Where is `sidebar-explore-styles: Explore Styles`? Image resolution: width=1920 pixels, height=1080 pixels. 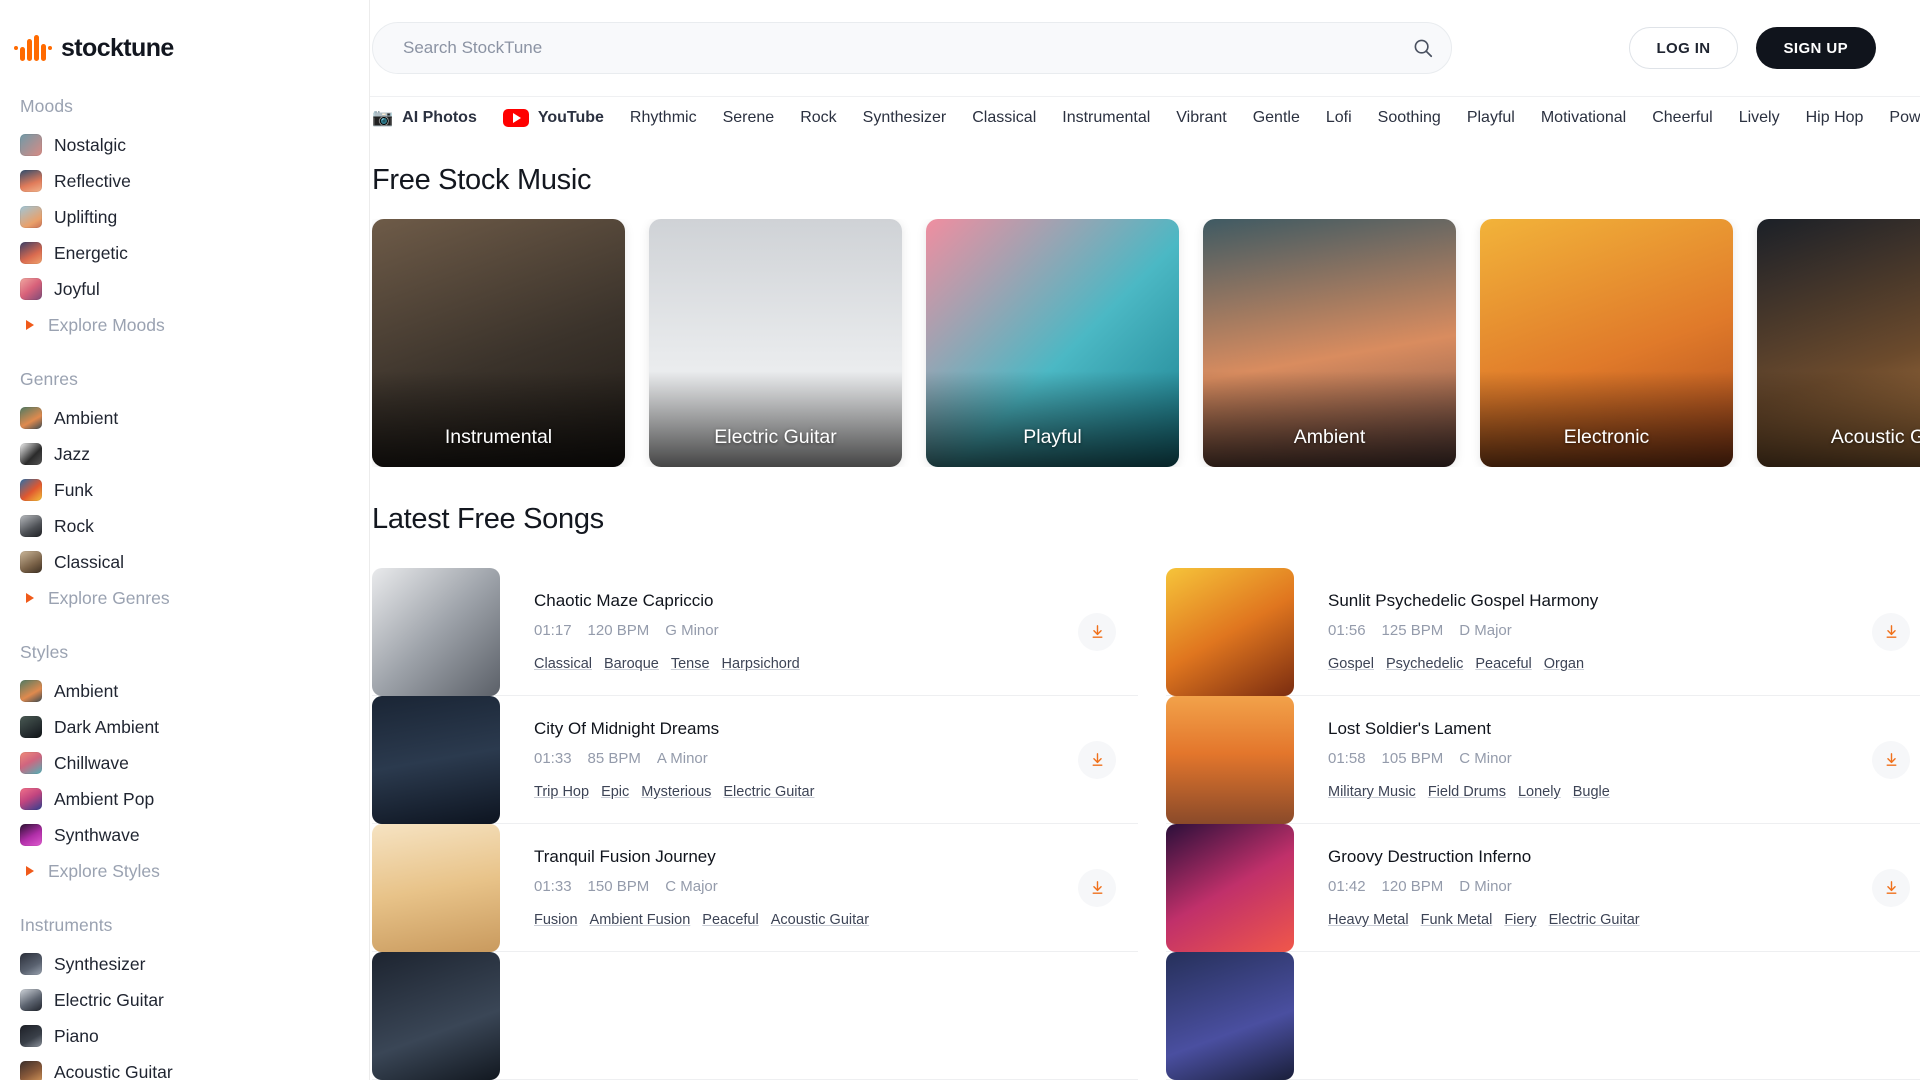
sidebar-explore-styles: Explore Styles is located at coordinates (184, 871).